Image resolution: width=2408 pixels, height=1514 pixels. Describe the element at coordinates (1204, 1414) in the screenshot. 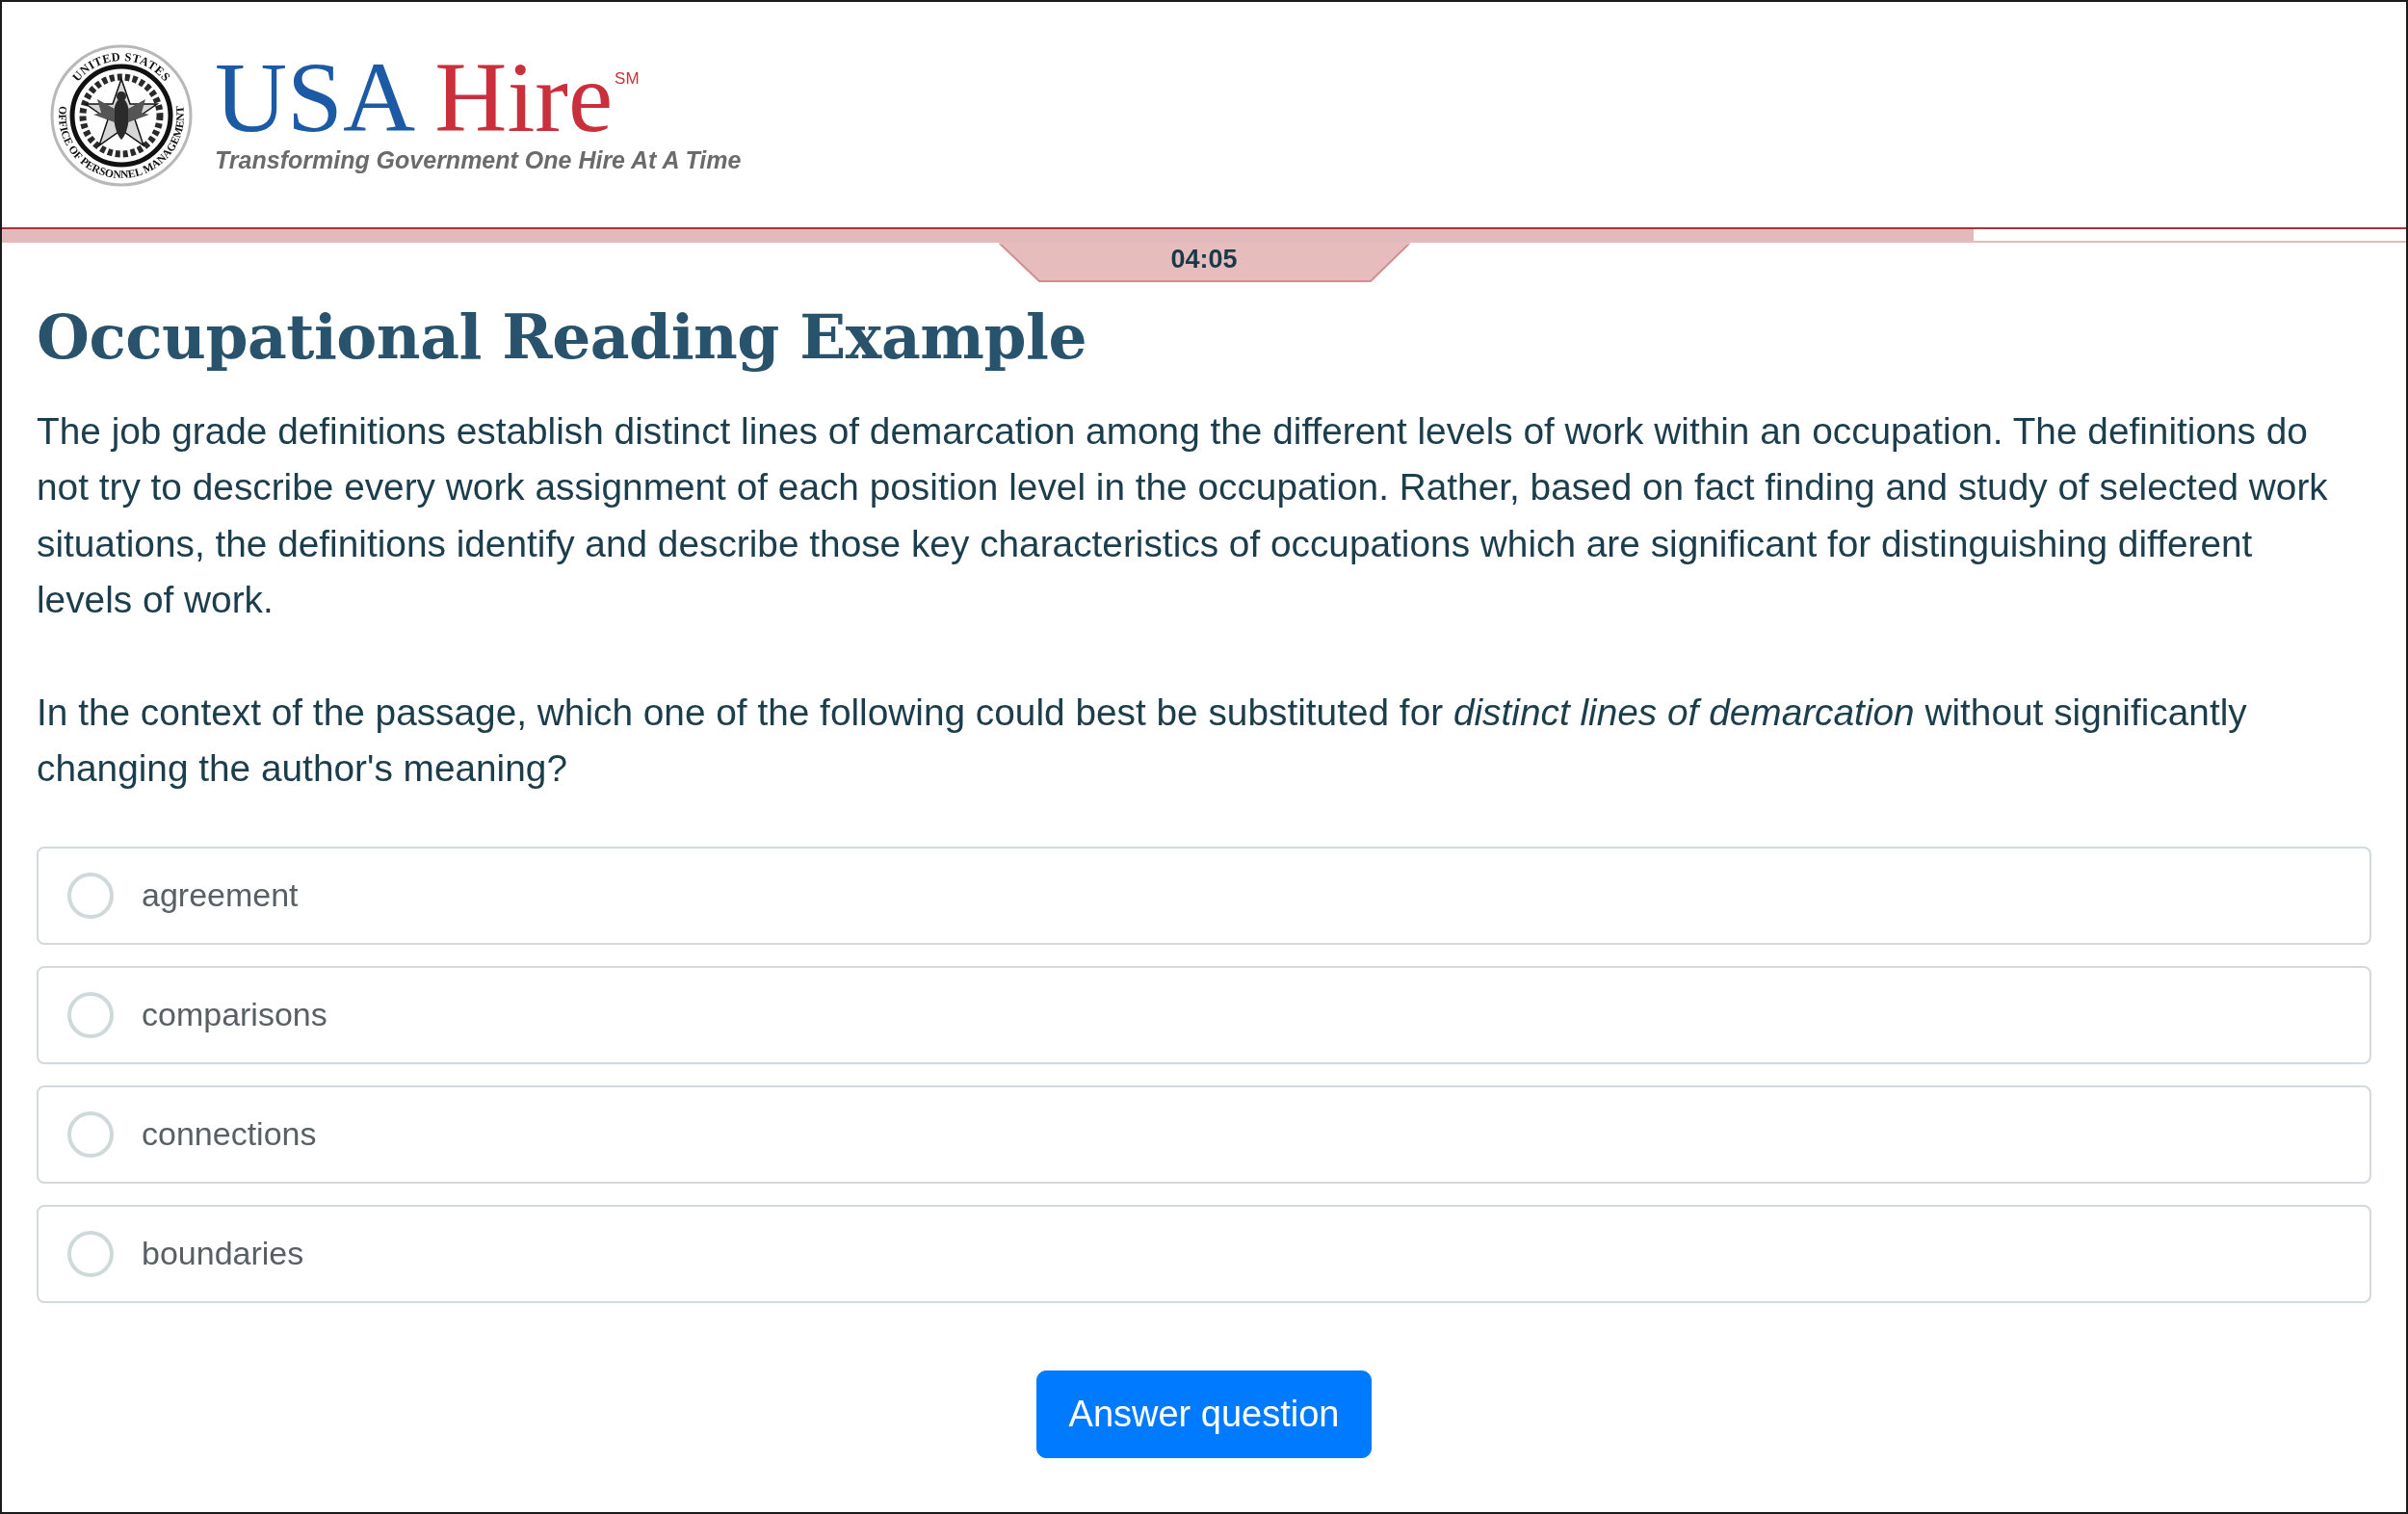

I see `answer-button: Answer question` at that location.